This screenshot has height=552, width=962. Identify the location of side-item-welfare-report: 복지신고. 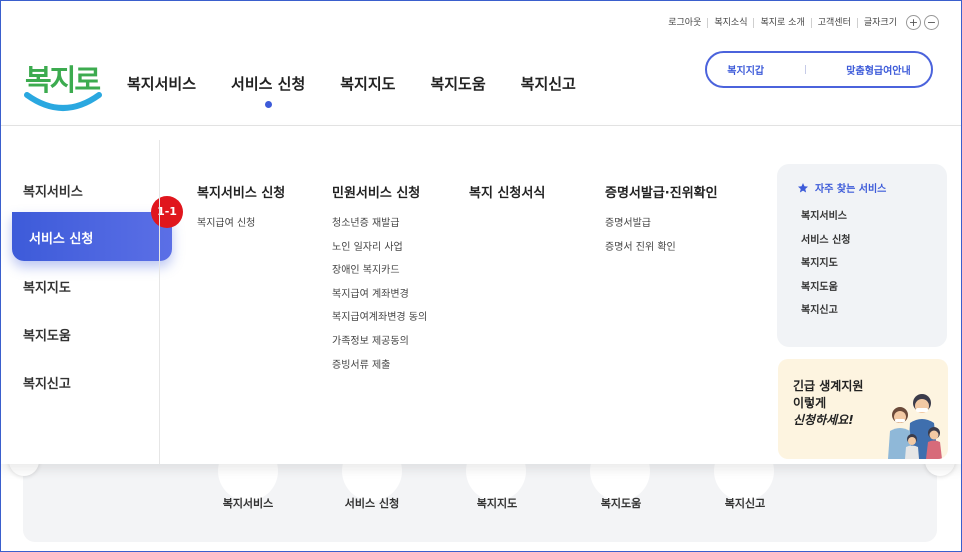
(47, 382).